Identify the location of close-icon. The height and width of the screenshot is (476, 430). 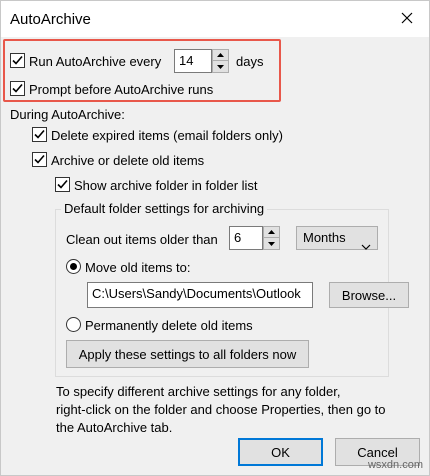
(407, 19).